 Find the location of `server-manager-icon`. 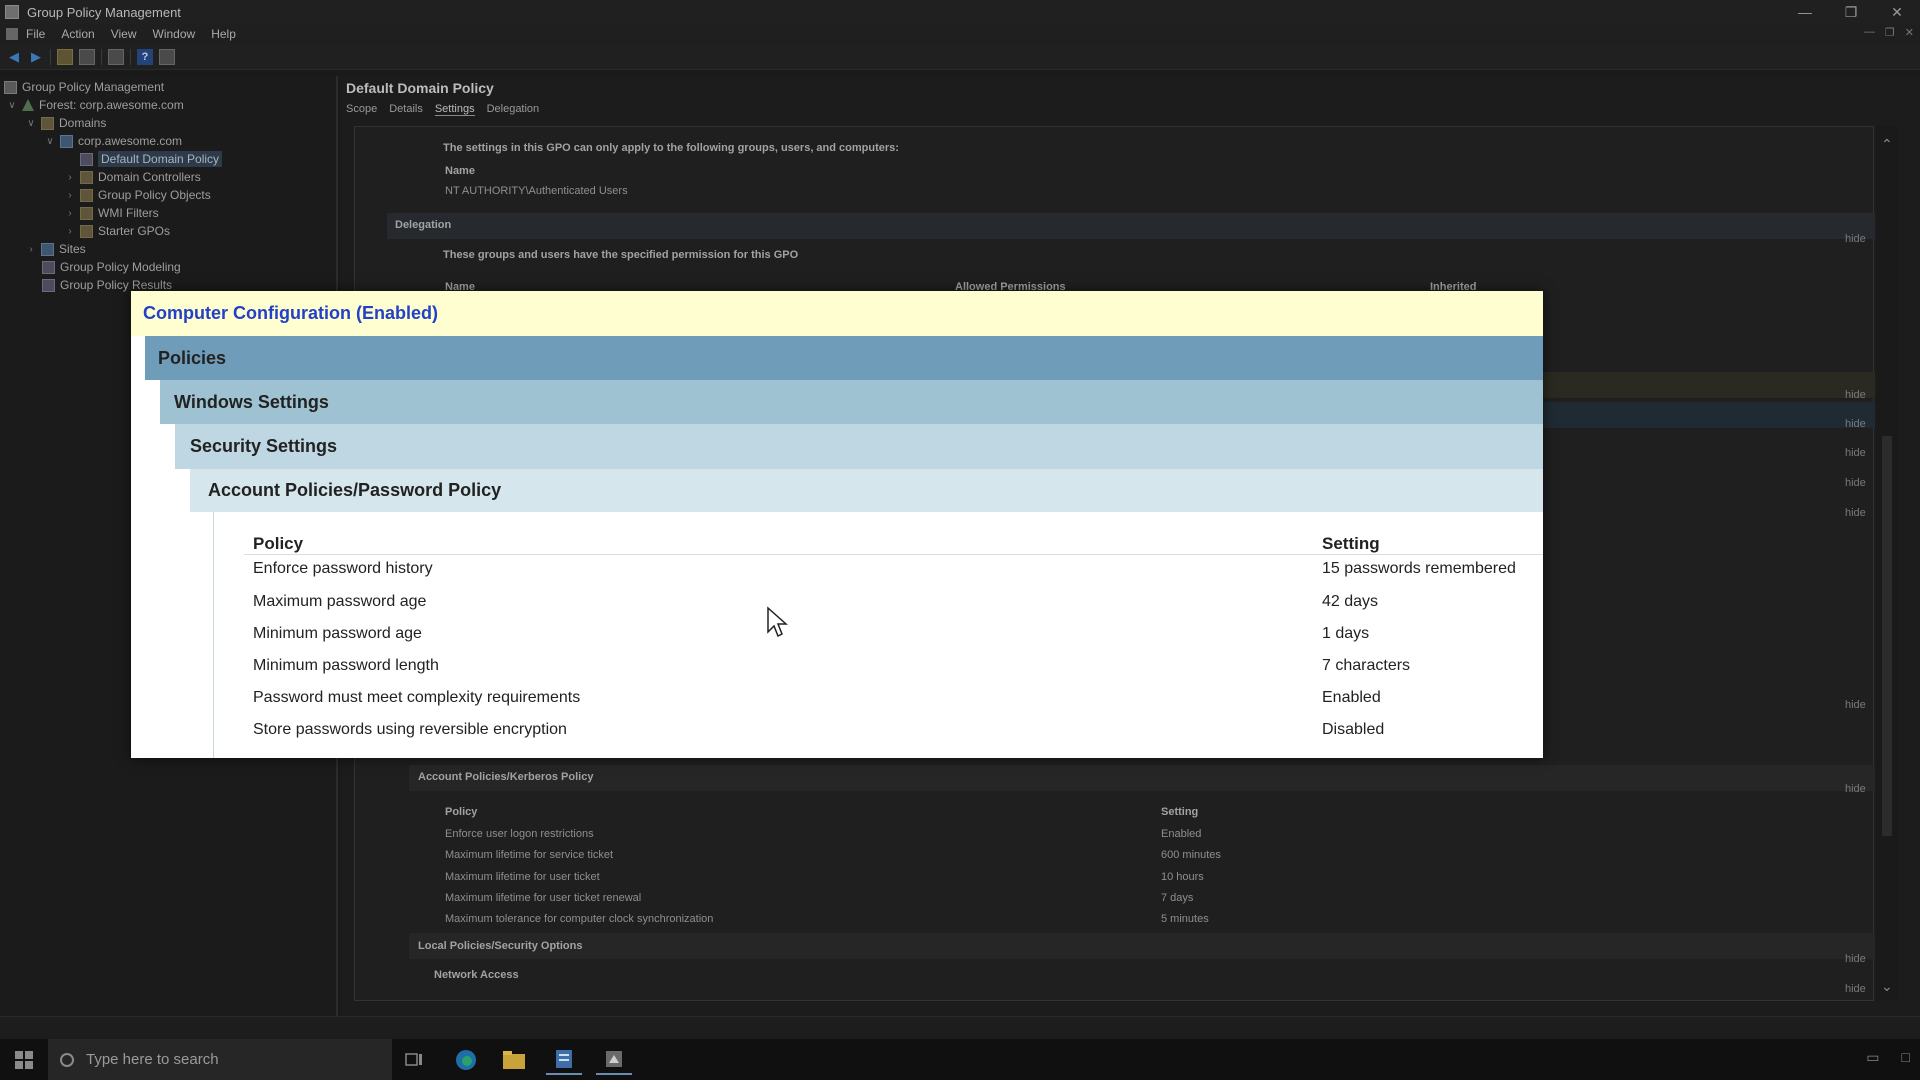

server-manager-icon is located at coordinates (564, 1059).